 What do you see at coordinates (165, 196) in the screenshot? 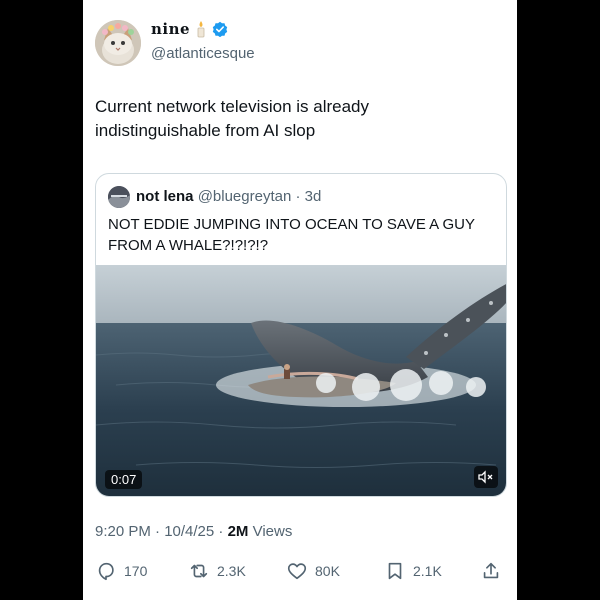
I see `quoted-display-name: not lena` at bounding box center [165, 196].